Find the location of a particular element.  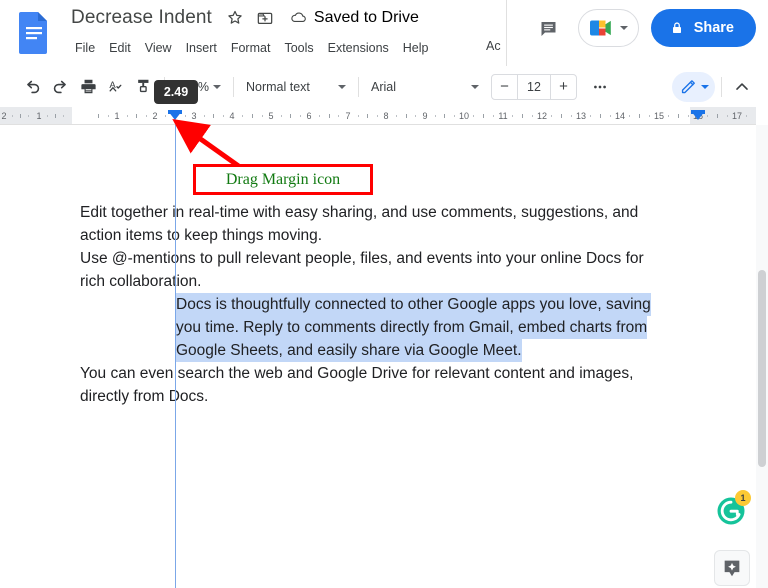

font-family-value: Arial is located at coordinates (383, 86).